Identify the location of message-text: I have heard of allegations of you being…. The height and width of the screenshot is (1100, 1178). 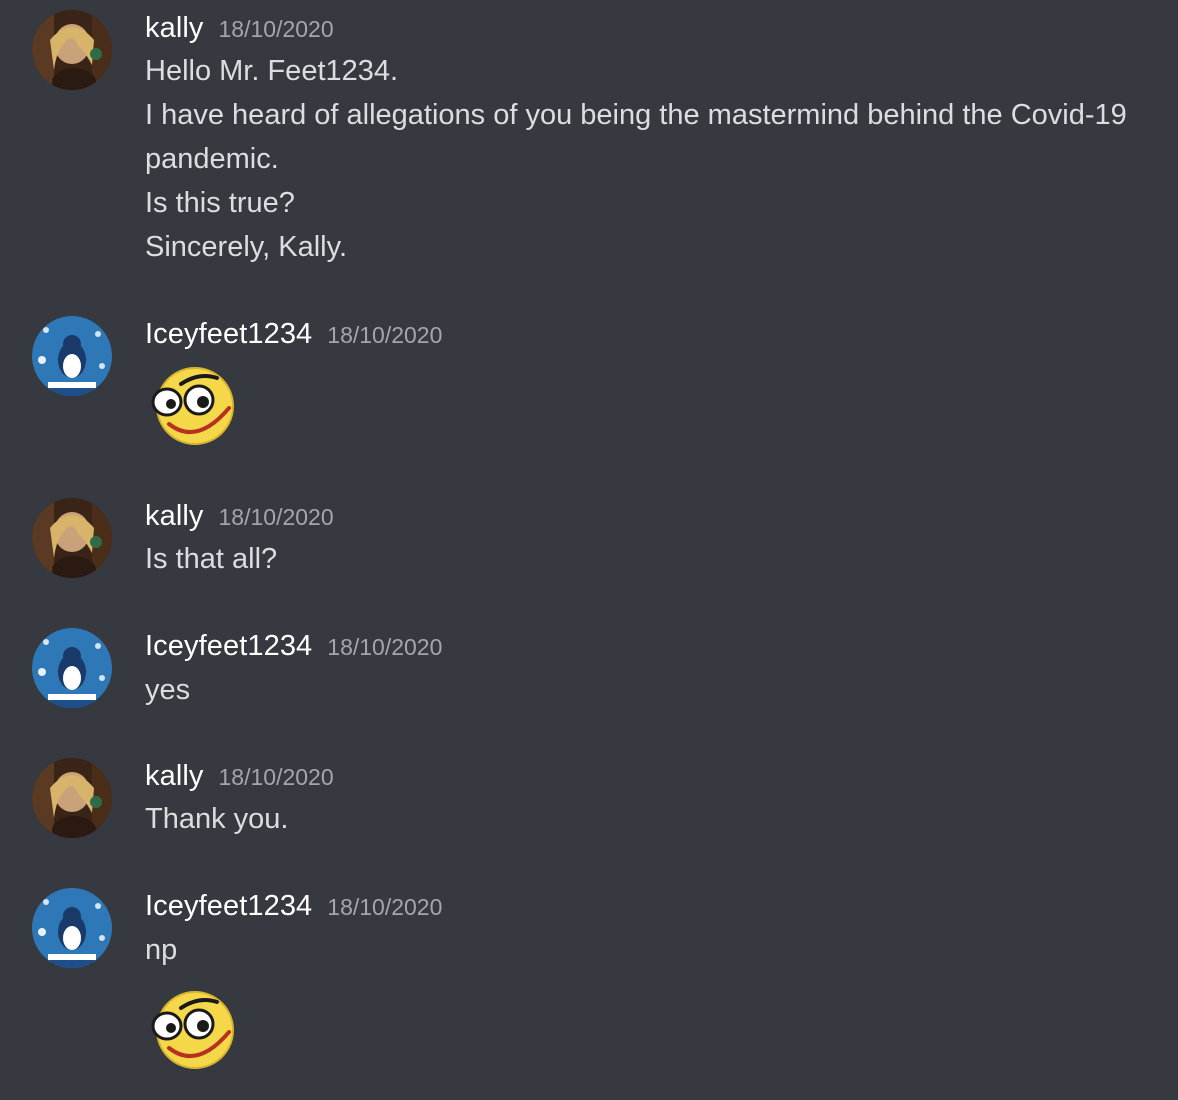
(636, 115).